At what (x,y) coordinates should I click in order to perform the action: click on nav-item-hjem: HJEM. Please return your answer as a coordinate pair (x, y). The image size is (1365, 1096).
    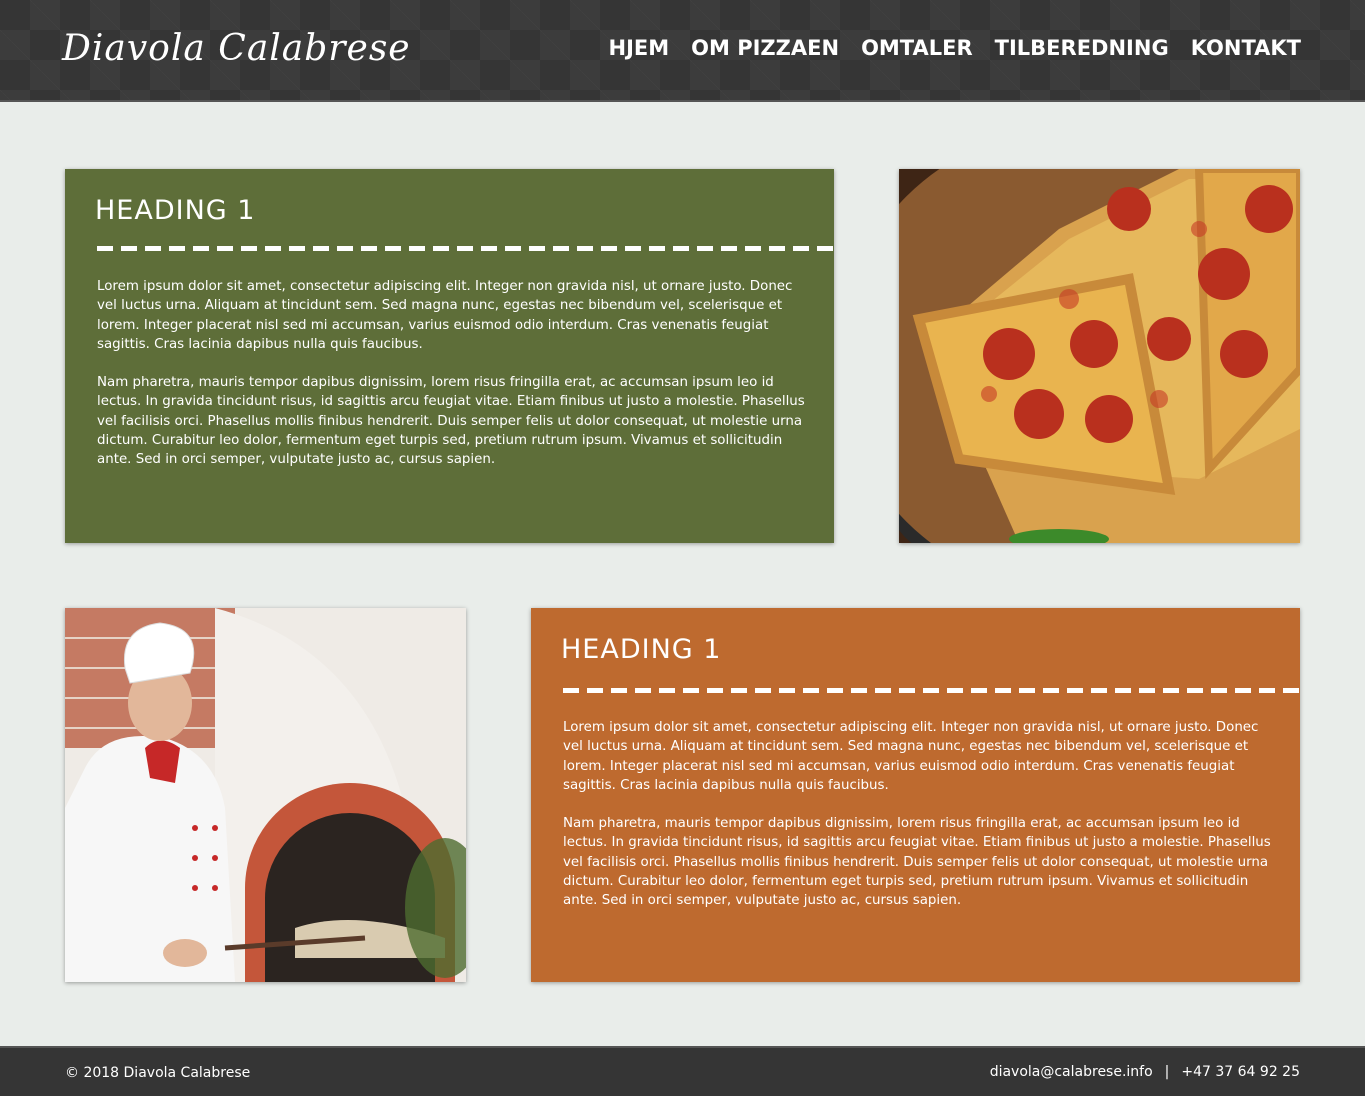
    Looking at the image, I should click on (639, 48).